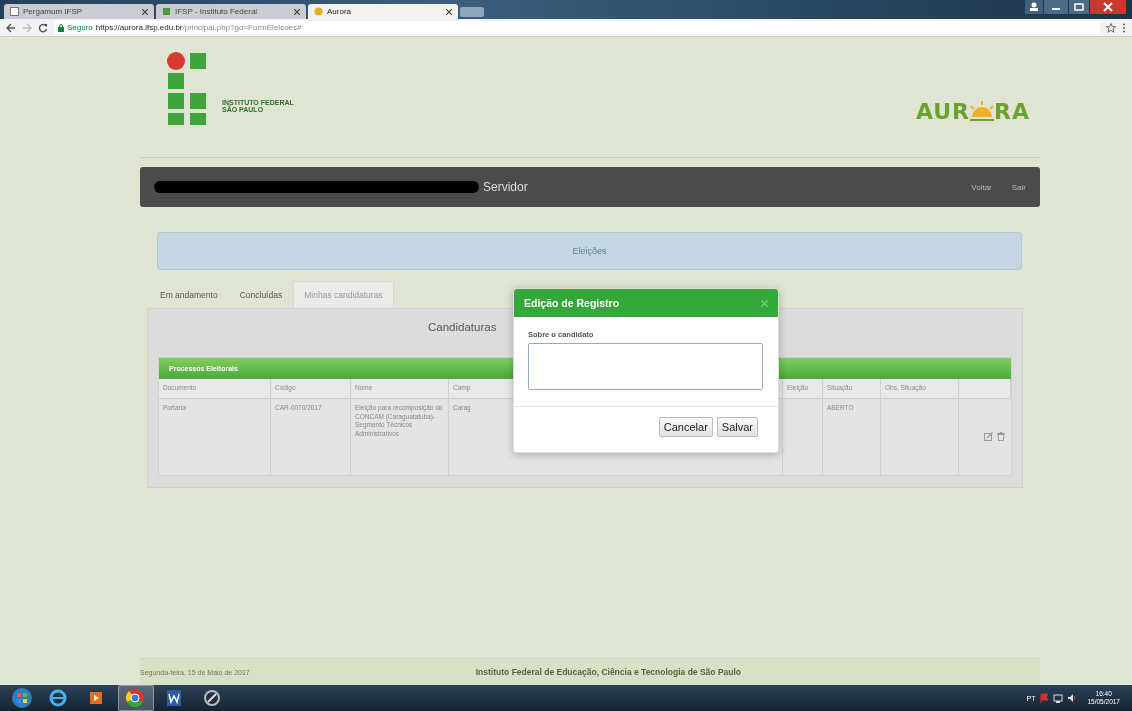 This screenshot has height=711, width=1132. What do you see at coordinates (198, 27) in the screenshot?
I see `url-text: https://aurora.ifsp.edu.br/principal.php?go=FormEleicoes#` at bounding box center [198, 27].